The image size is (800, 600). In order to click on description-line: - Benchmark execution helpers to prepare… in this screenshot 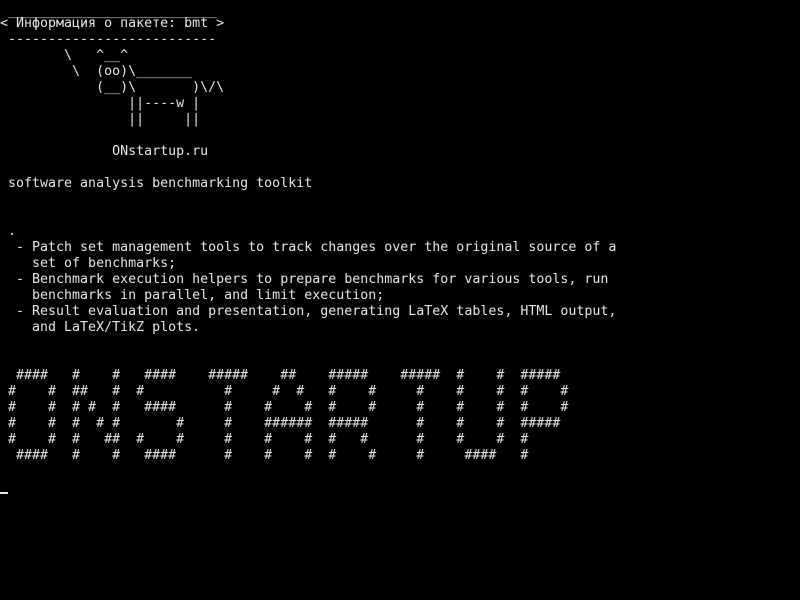, I will do `click(304, 279)`.